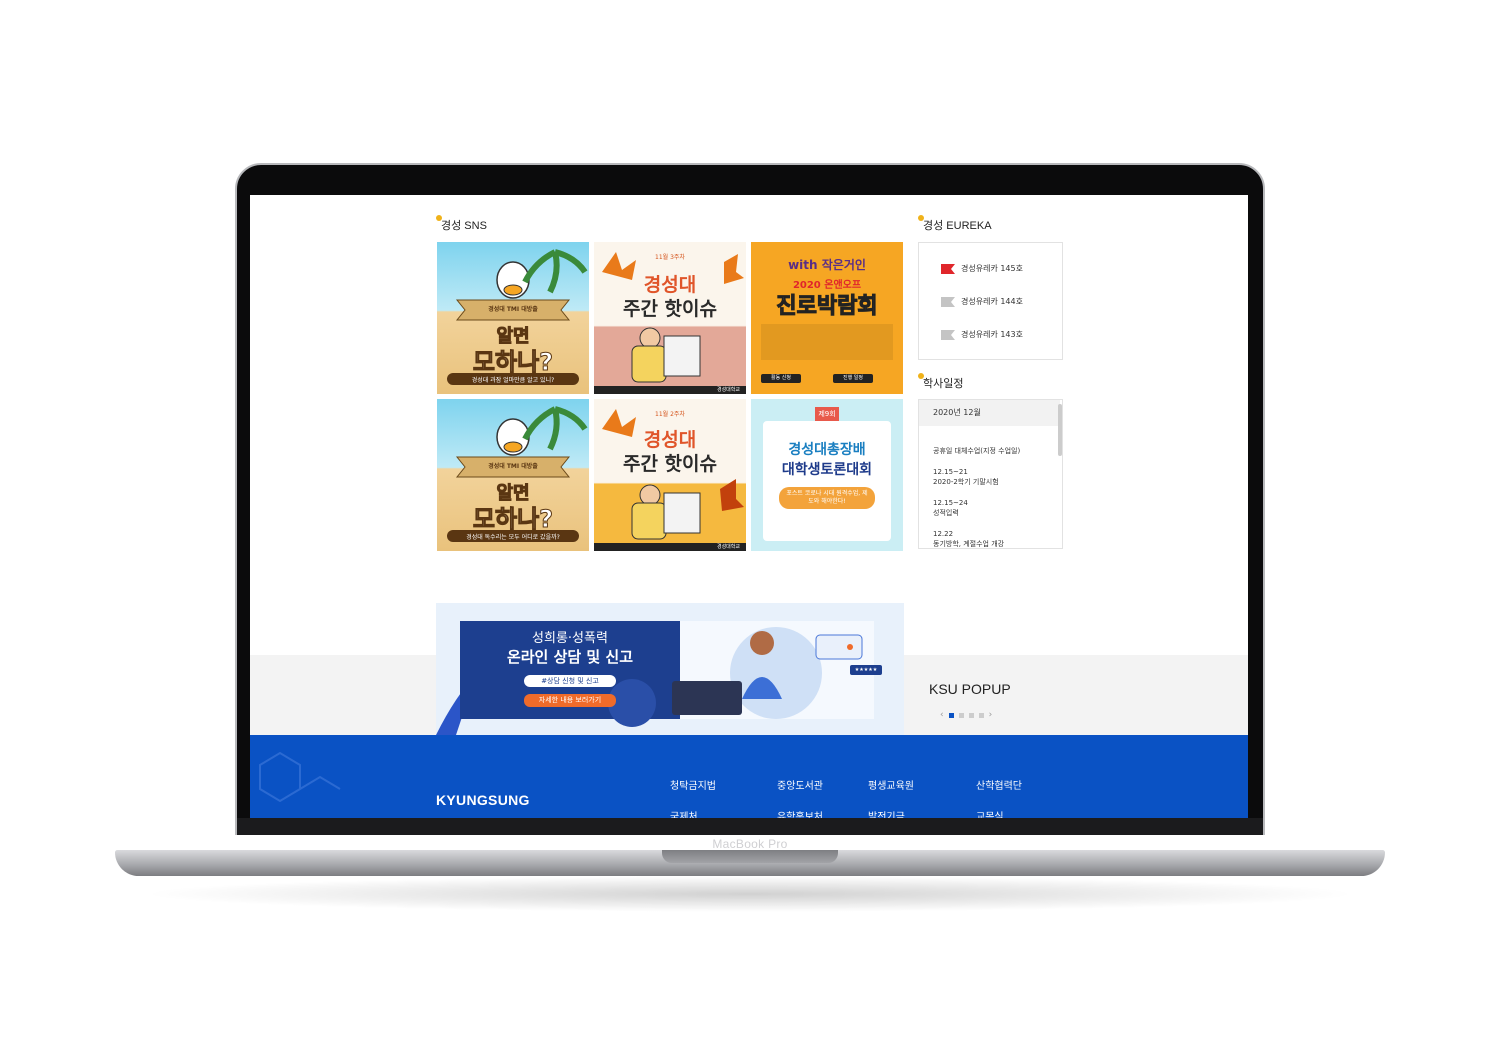  I want to click on tile-tag: 제9회, so click(827, 414).